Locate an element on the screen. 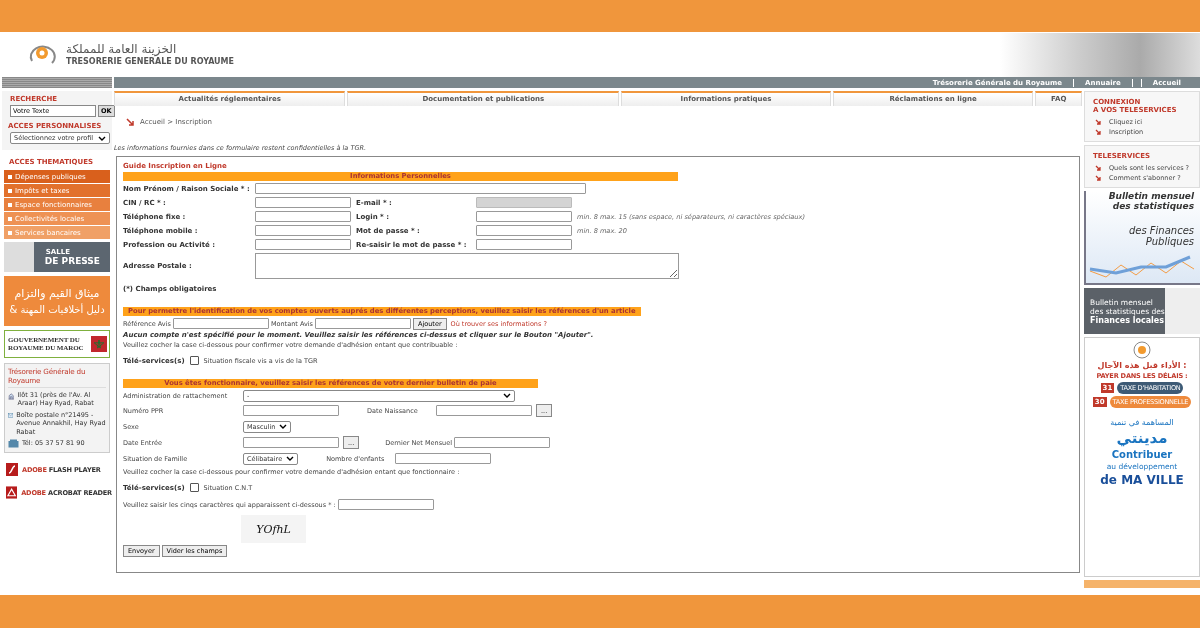  phone-icon is located at coordinates (13, 444).